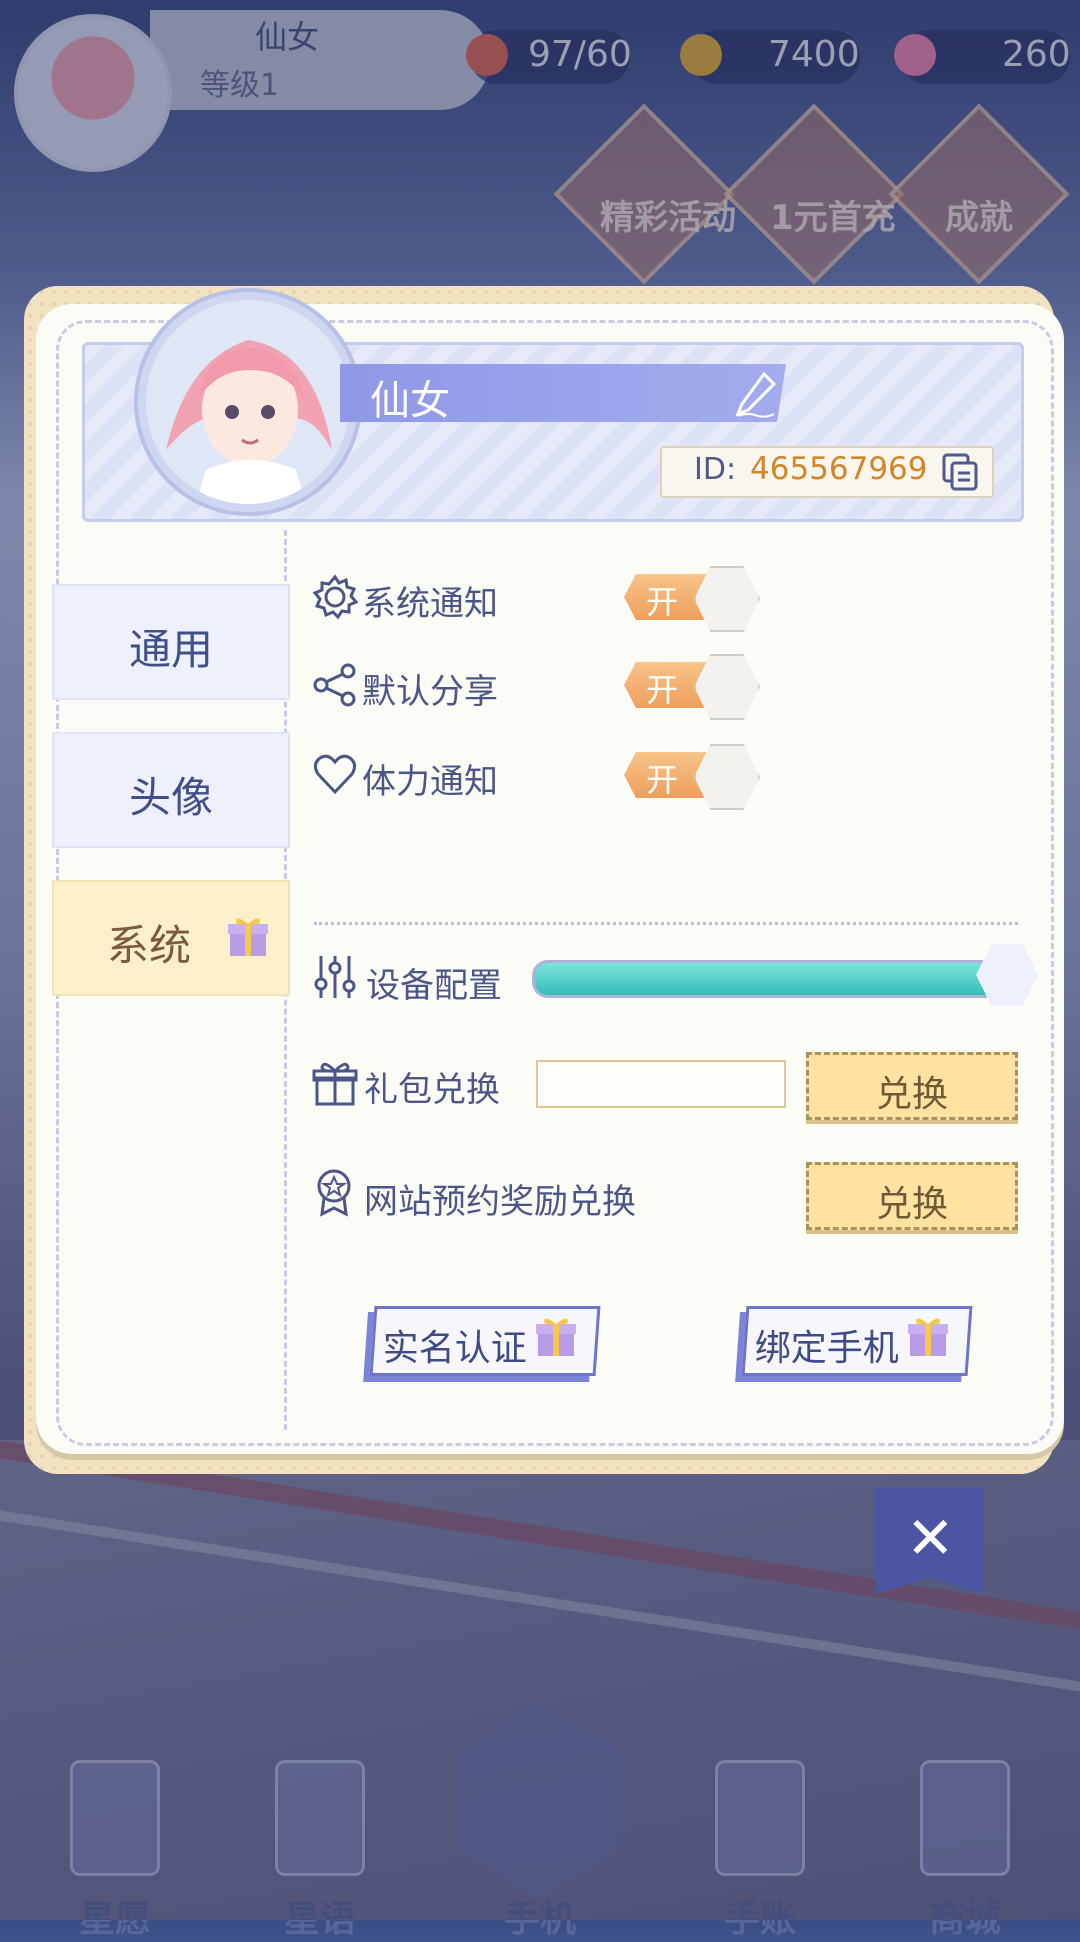 The width and height of the screenshot is (1080, 1942). What do you see at coordinates (430, 692) in the screenshot?
I see `notification-label: 默认分享` at bounding box center [430, 692].